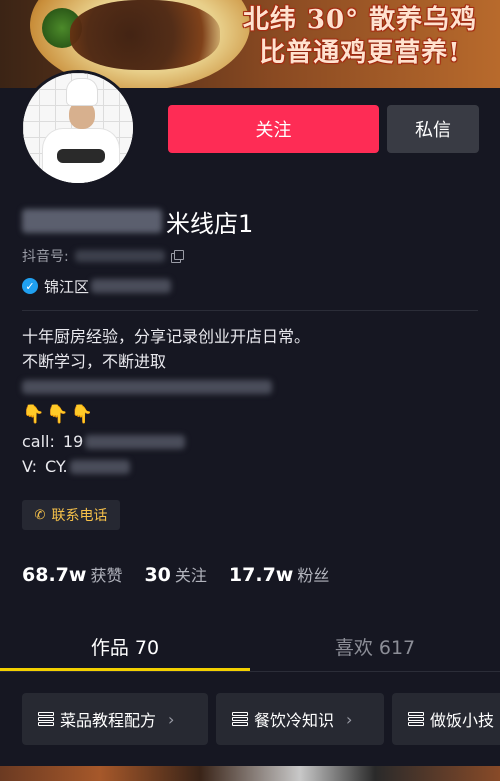 The width and height of the screenshot is (500, 781). What do you see at coordinates (177, 256) in the screenshot?
I see `copy-icon` at bounding box center [177, 256].